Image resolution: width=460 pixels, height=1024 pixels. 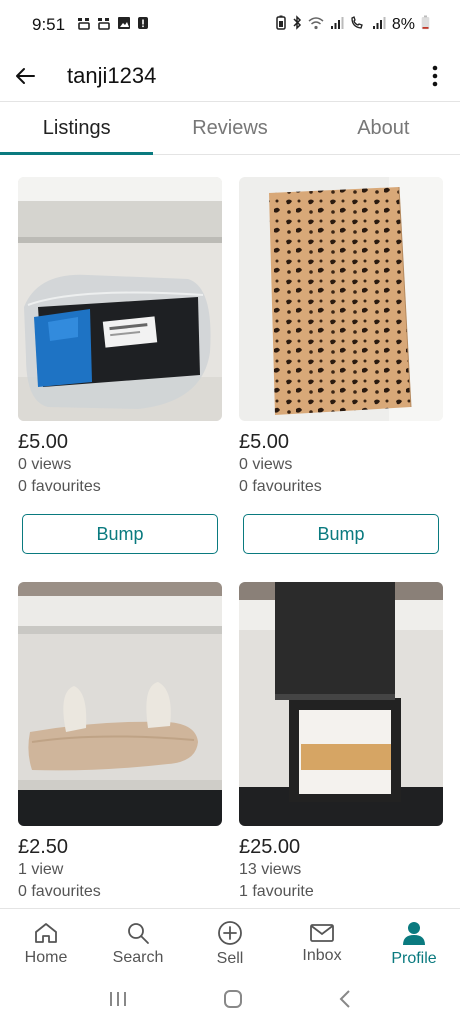 I want to click on listing-favourites: 1 favourite, so click(x=276, y=891).